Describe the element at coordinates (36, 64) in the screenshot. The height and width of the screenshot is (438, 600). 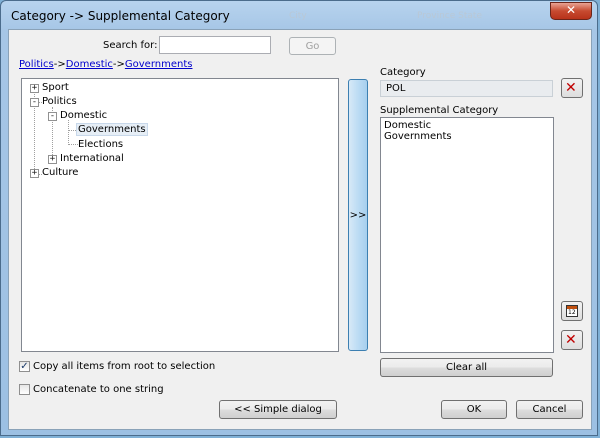
I see `breadcrumb-link-politics: Politics` at that location.